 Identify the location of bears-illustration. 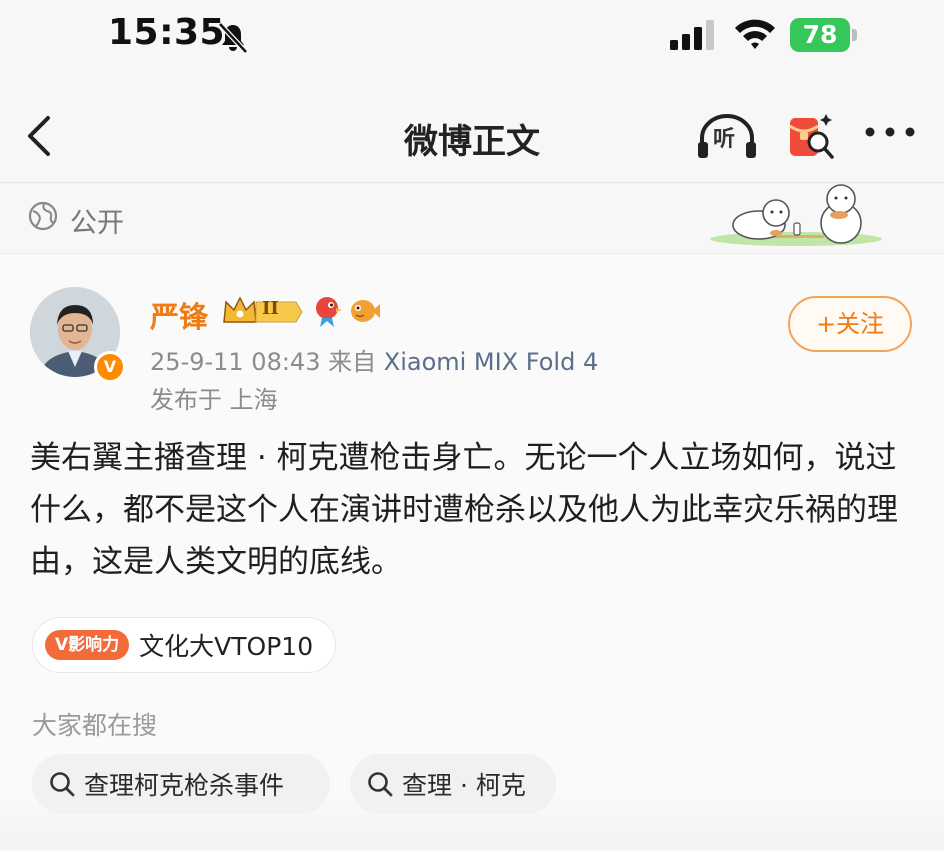
(796, 215).